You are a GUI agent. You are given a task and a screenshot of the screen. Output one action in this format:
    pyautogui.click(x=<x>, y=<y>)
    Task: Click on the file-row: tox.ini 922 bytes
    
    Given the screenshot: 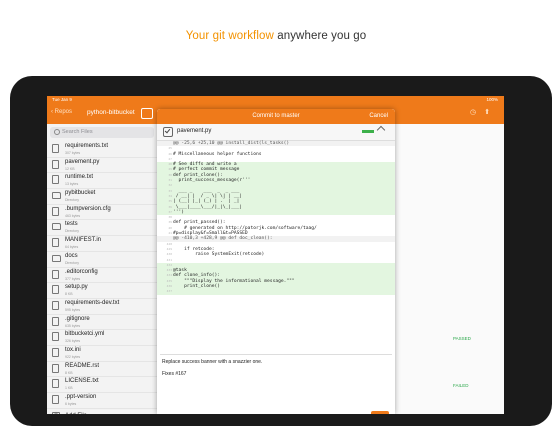 What is the action you would take?
    pyautogui.click(x=102, y=354)
    